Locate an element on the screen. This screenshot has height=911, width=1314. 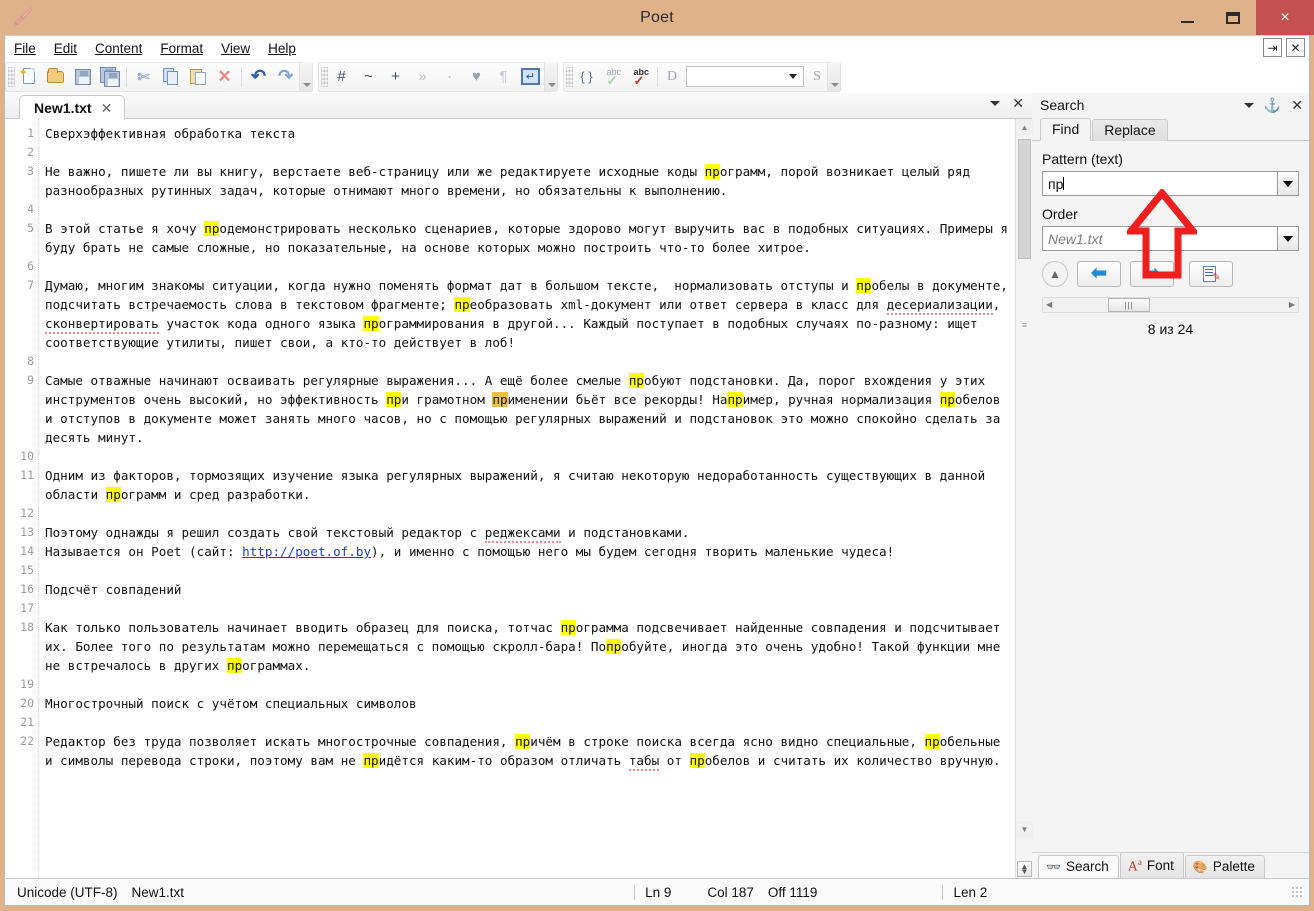
close-document-icon: ✕ is located at coordinates (1295, 47).